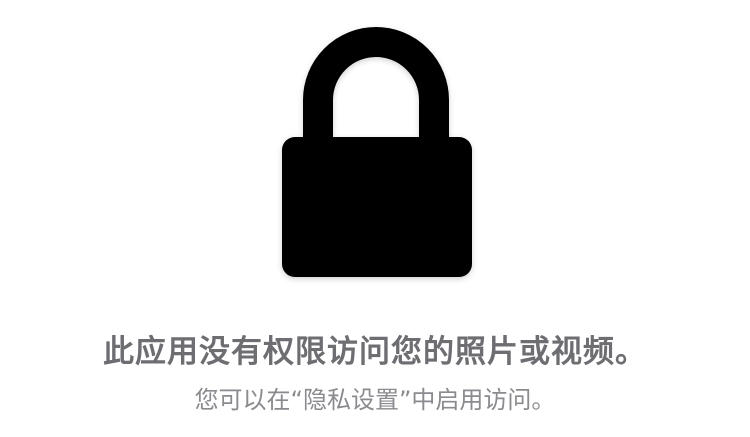  Describe the element at coordinates (376, 86) in the screenshot. I see `lock-shackle` at that location.